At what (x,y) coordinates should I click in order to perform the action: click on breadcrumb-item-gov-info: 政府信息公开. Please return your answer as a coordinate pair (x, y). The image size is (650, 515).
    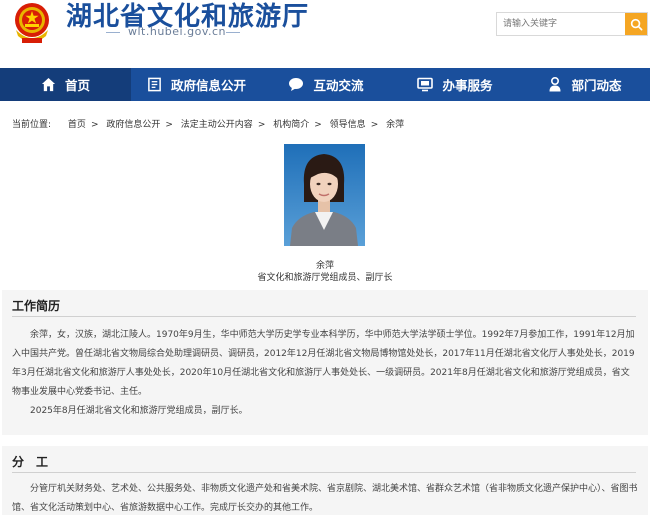
    Looking at the image, I should click on (133, 123).